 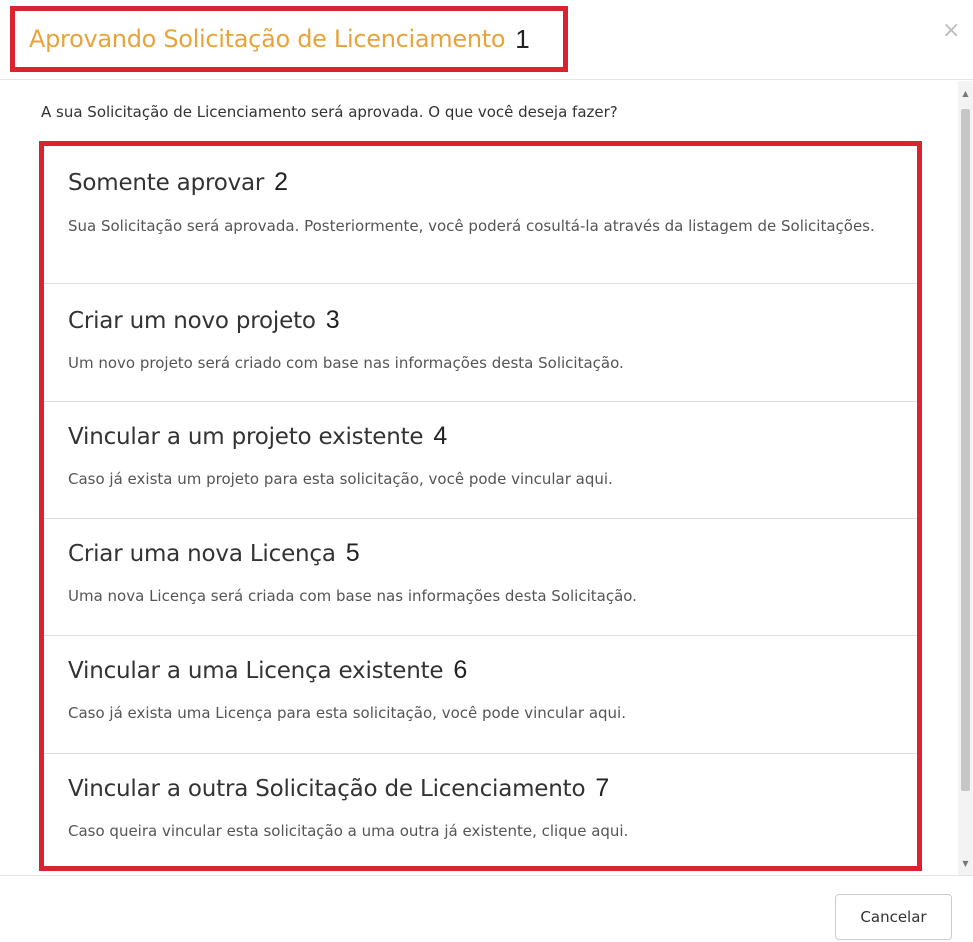 What do you see at coordinates (893, 917) in the screenshot?
I see `cancel-button: Cancelar` at bounding box center [893, 917].